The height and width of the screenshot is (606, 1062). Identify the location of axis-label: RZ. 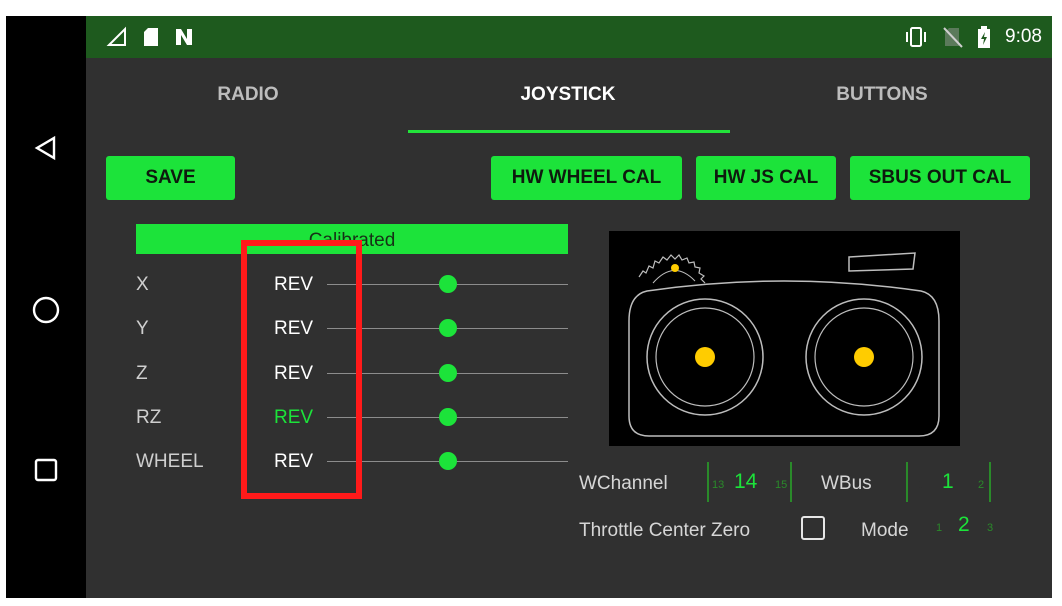
(149, 417).